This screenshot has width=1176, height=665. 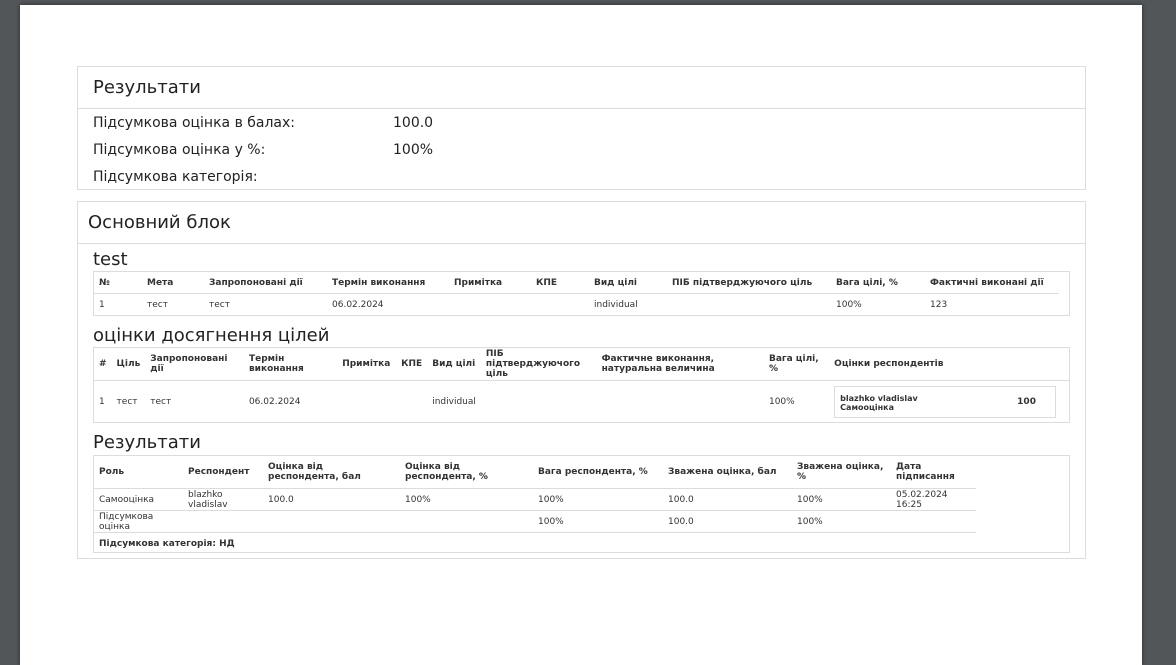 What do you see at coordinates (147, 442) in the screenshot?
I see `results-heading: Результати` at bounding box center [147, 442].